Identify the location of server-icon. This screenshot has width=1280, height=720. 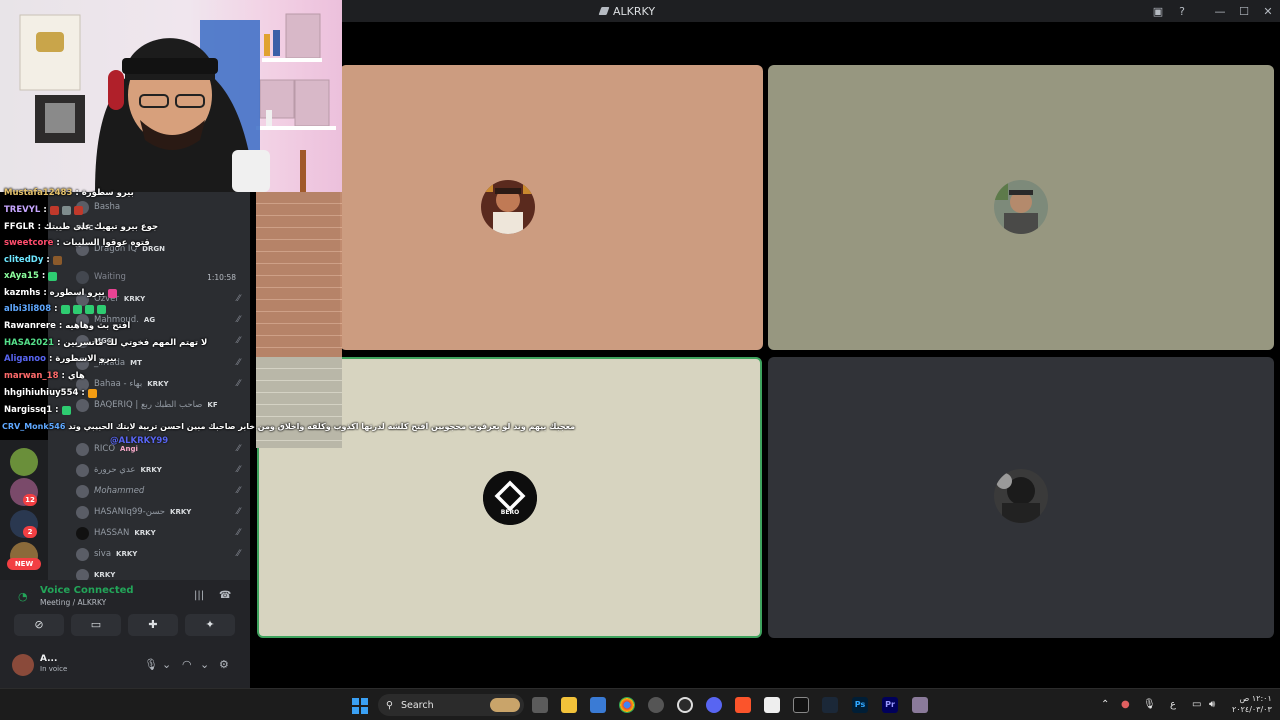
(24, 462).